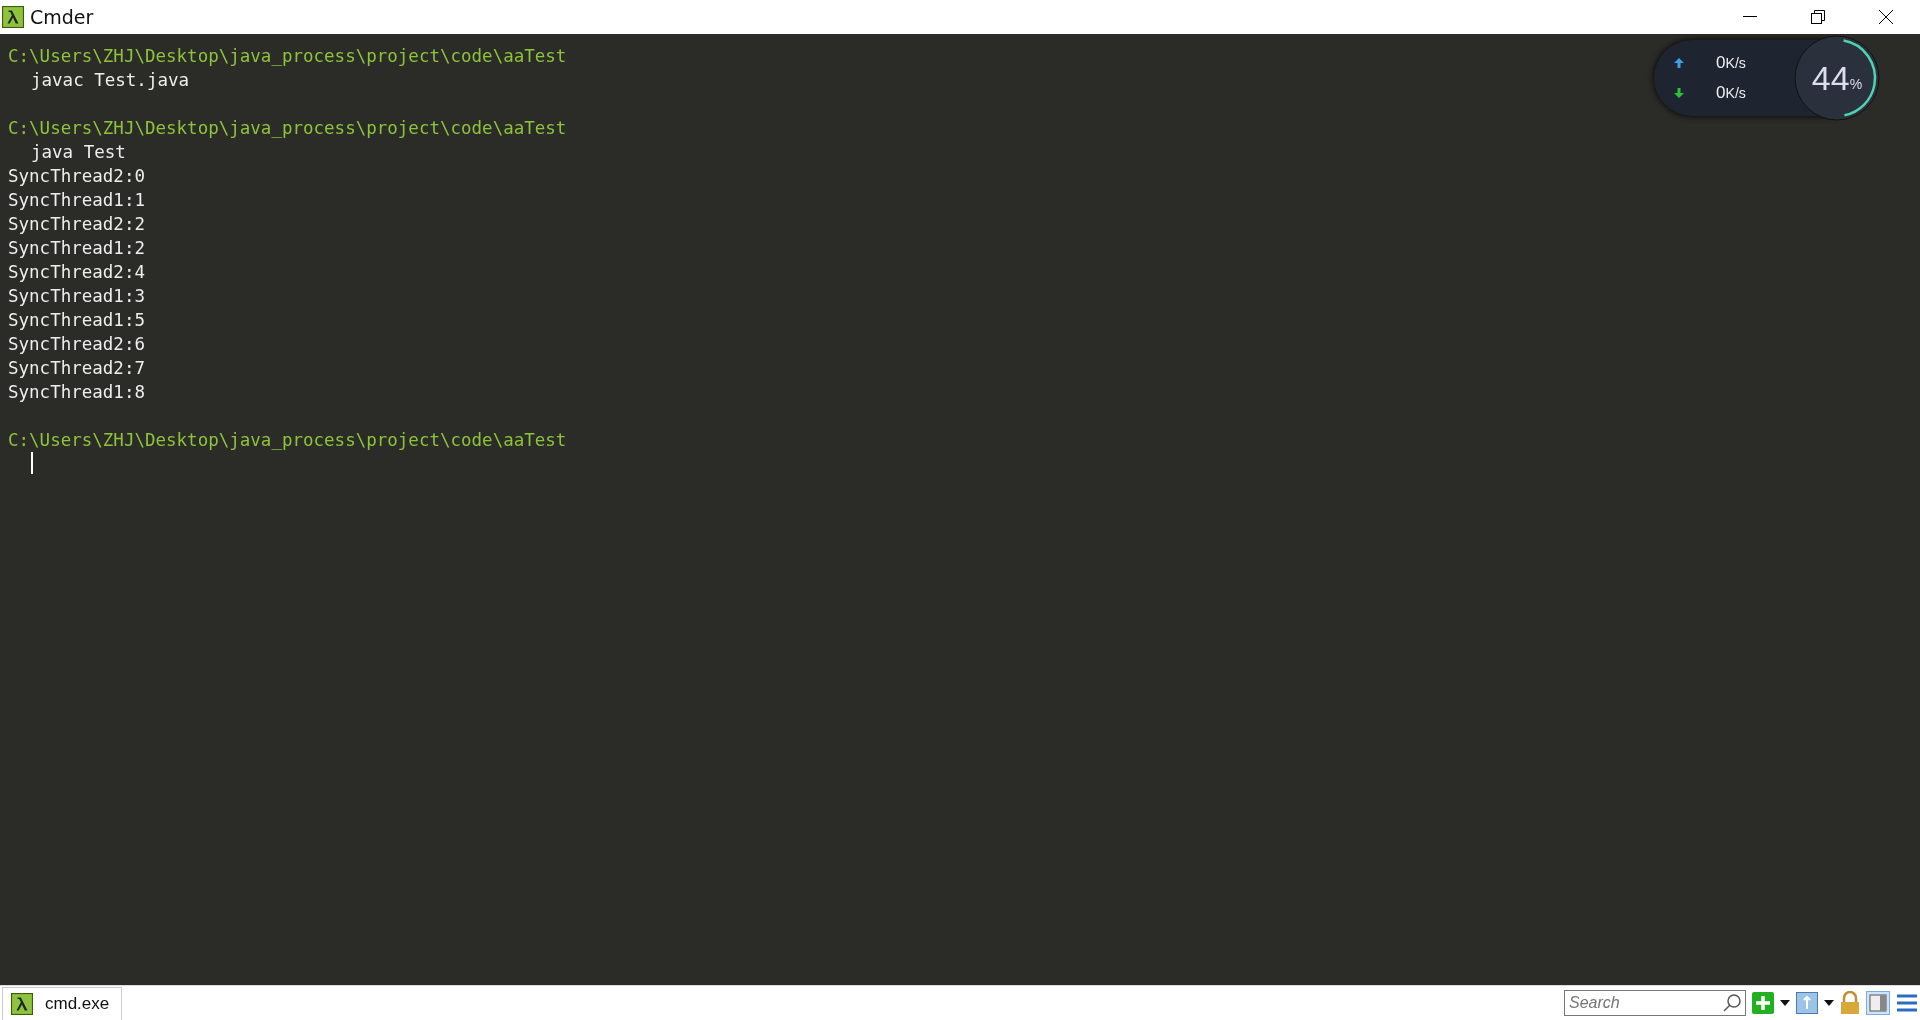 The width and height of the screenshot is (1920, 1020). What do you see at coordinates (1679, 63) in the screenshot?
I see `upload-arrow-icon` at bounding box center [1679, 63].